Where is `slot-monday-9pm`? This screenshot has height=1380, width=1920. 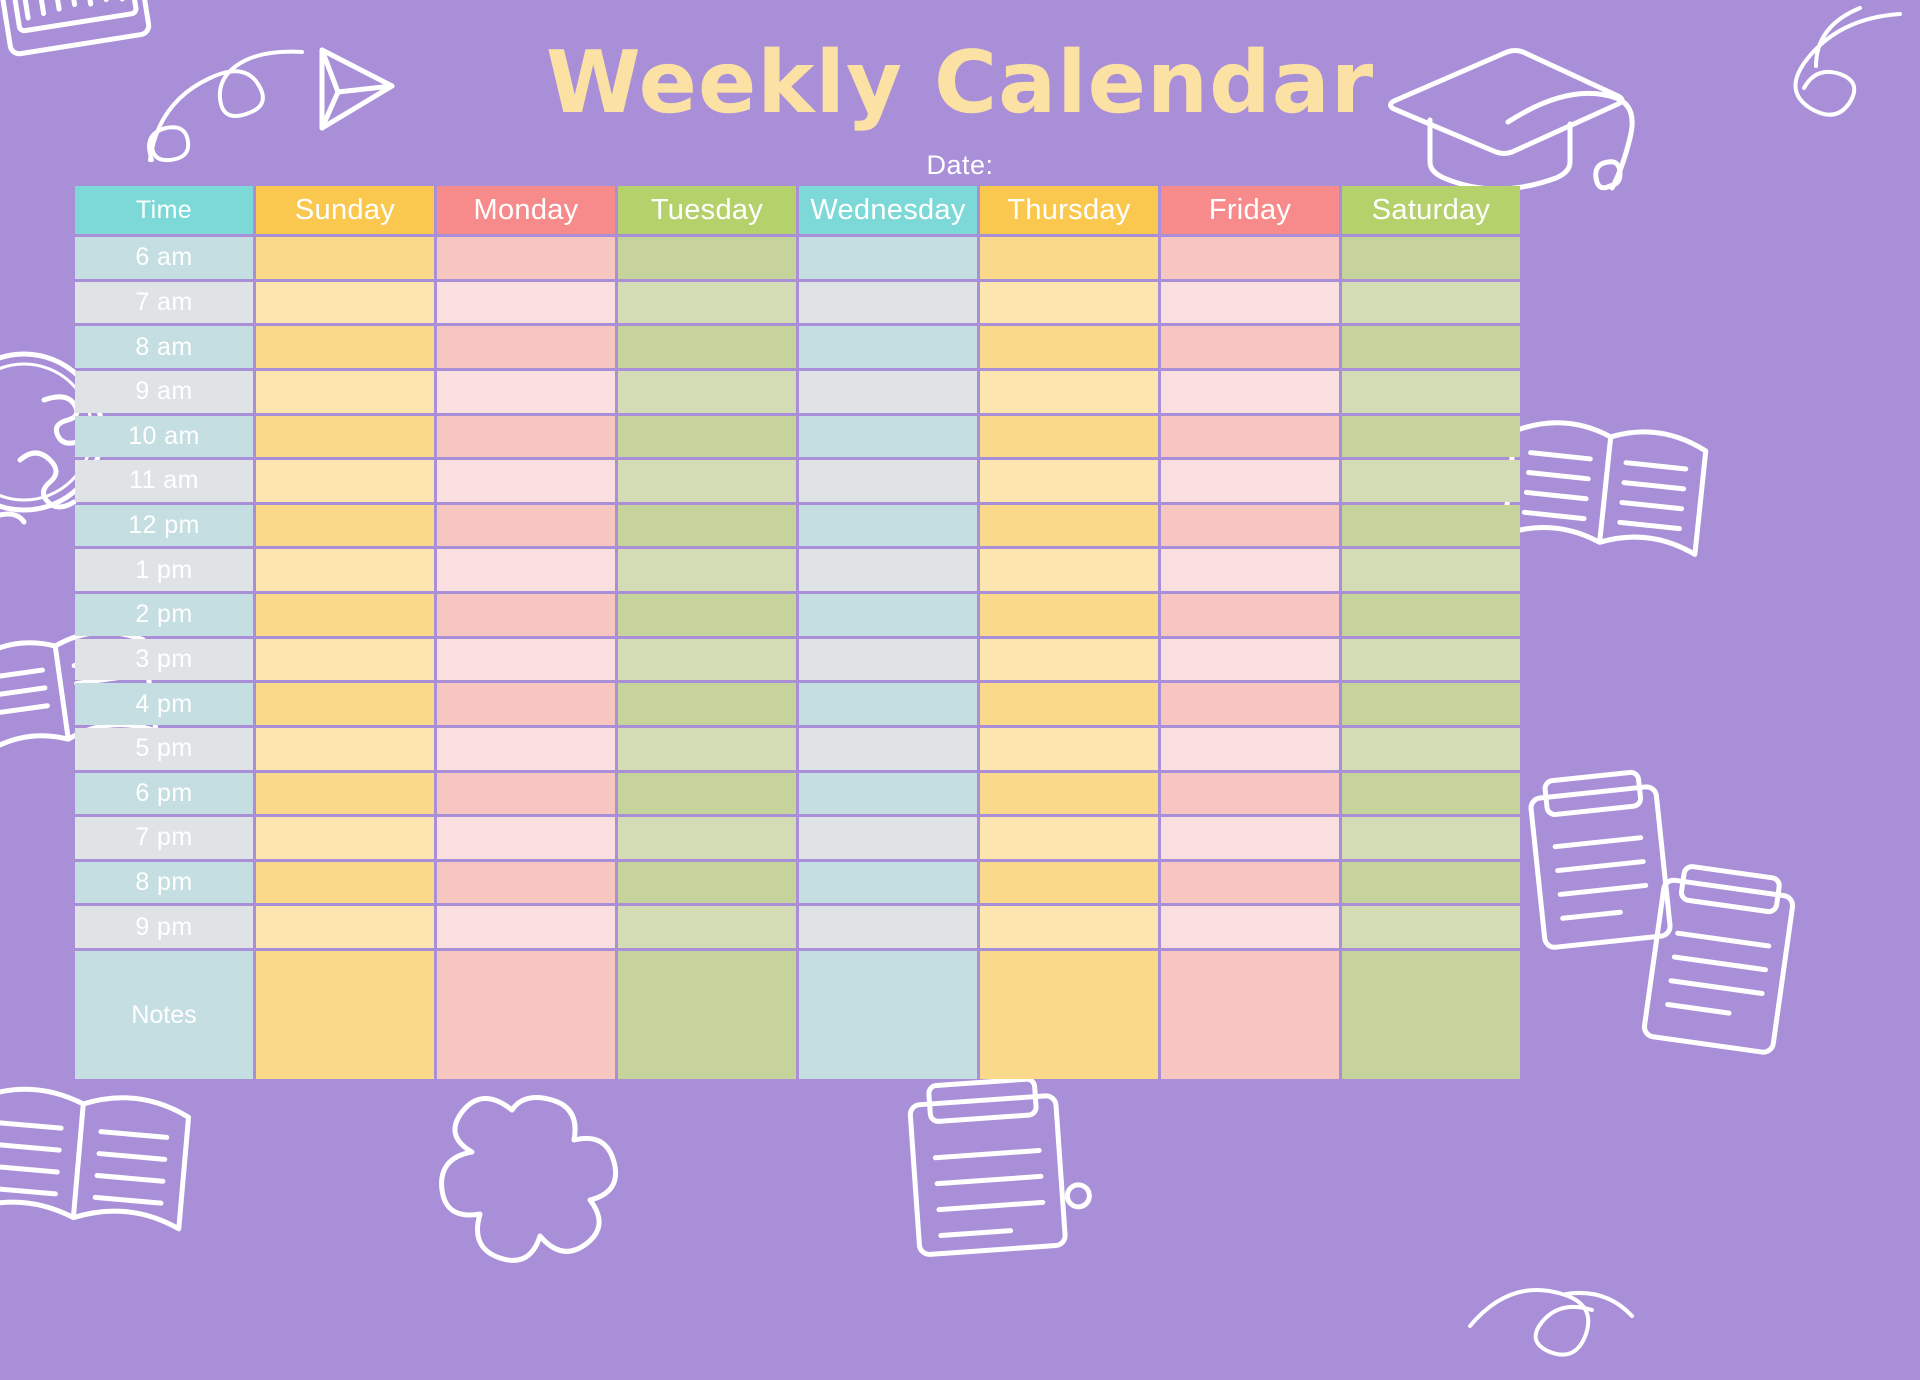
slot-monday-9pm is located at coordinates (526, 927).